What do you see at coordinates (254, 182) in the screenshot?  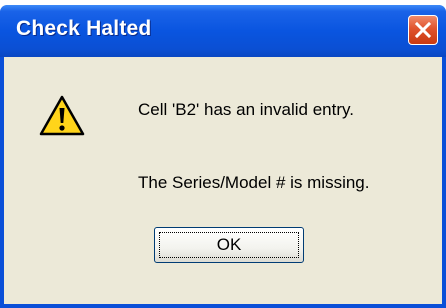 I see `message-line-2: The Series/Model # is missing.` at bounding box center [254, 182].